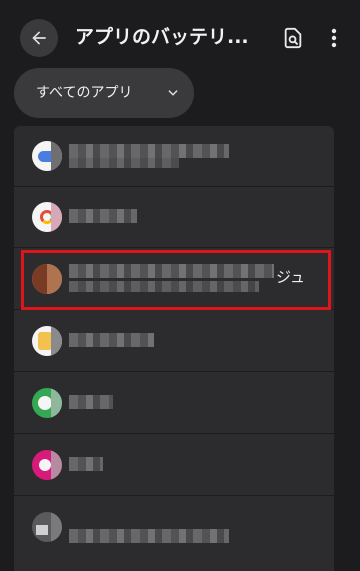 This screenshot has width=360, height=571. What do you see at coordinates (176, 280) in the screenshot?
I see `highlight-box` at bounding box center [176, 280].